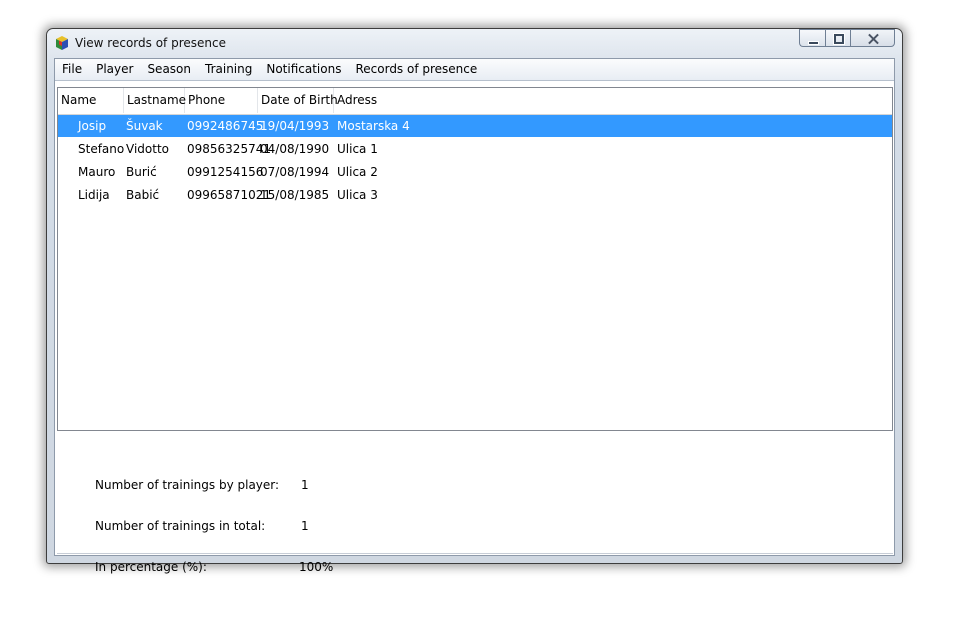 The width and height of the screenshot is (958, 623). Describe the element at coordinates (374, 100) in the screenshot. I see `column-header-adress: Adress` at that location.